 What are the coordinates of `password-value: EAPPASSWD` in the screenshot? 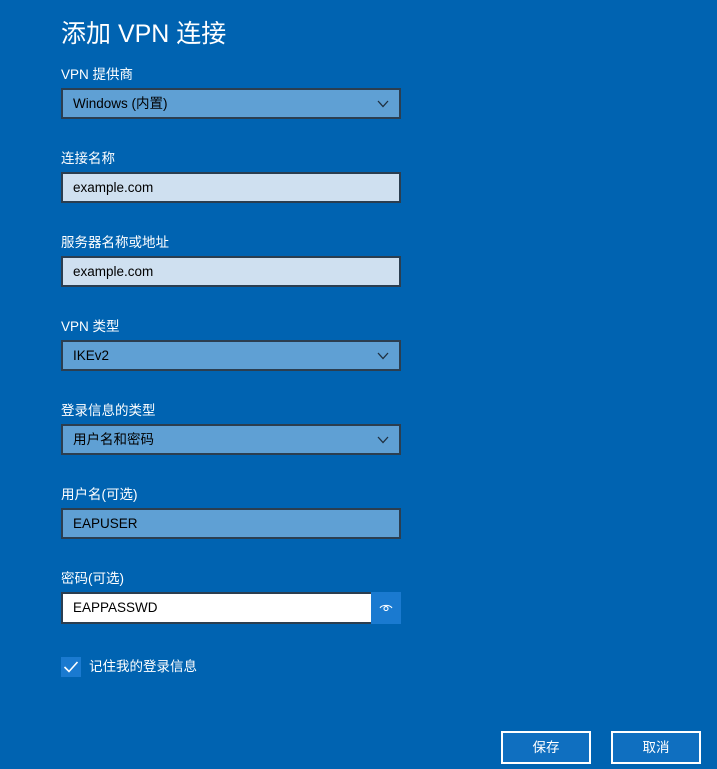 It's located at (115, 607).